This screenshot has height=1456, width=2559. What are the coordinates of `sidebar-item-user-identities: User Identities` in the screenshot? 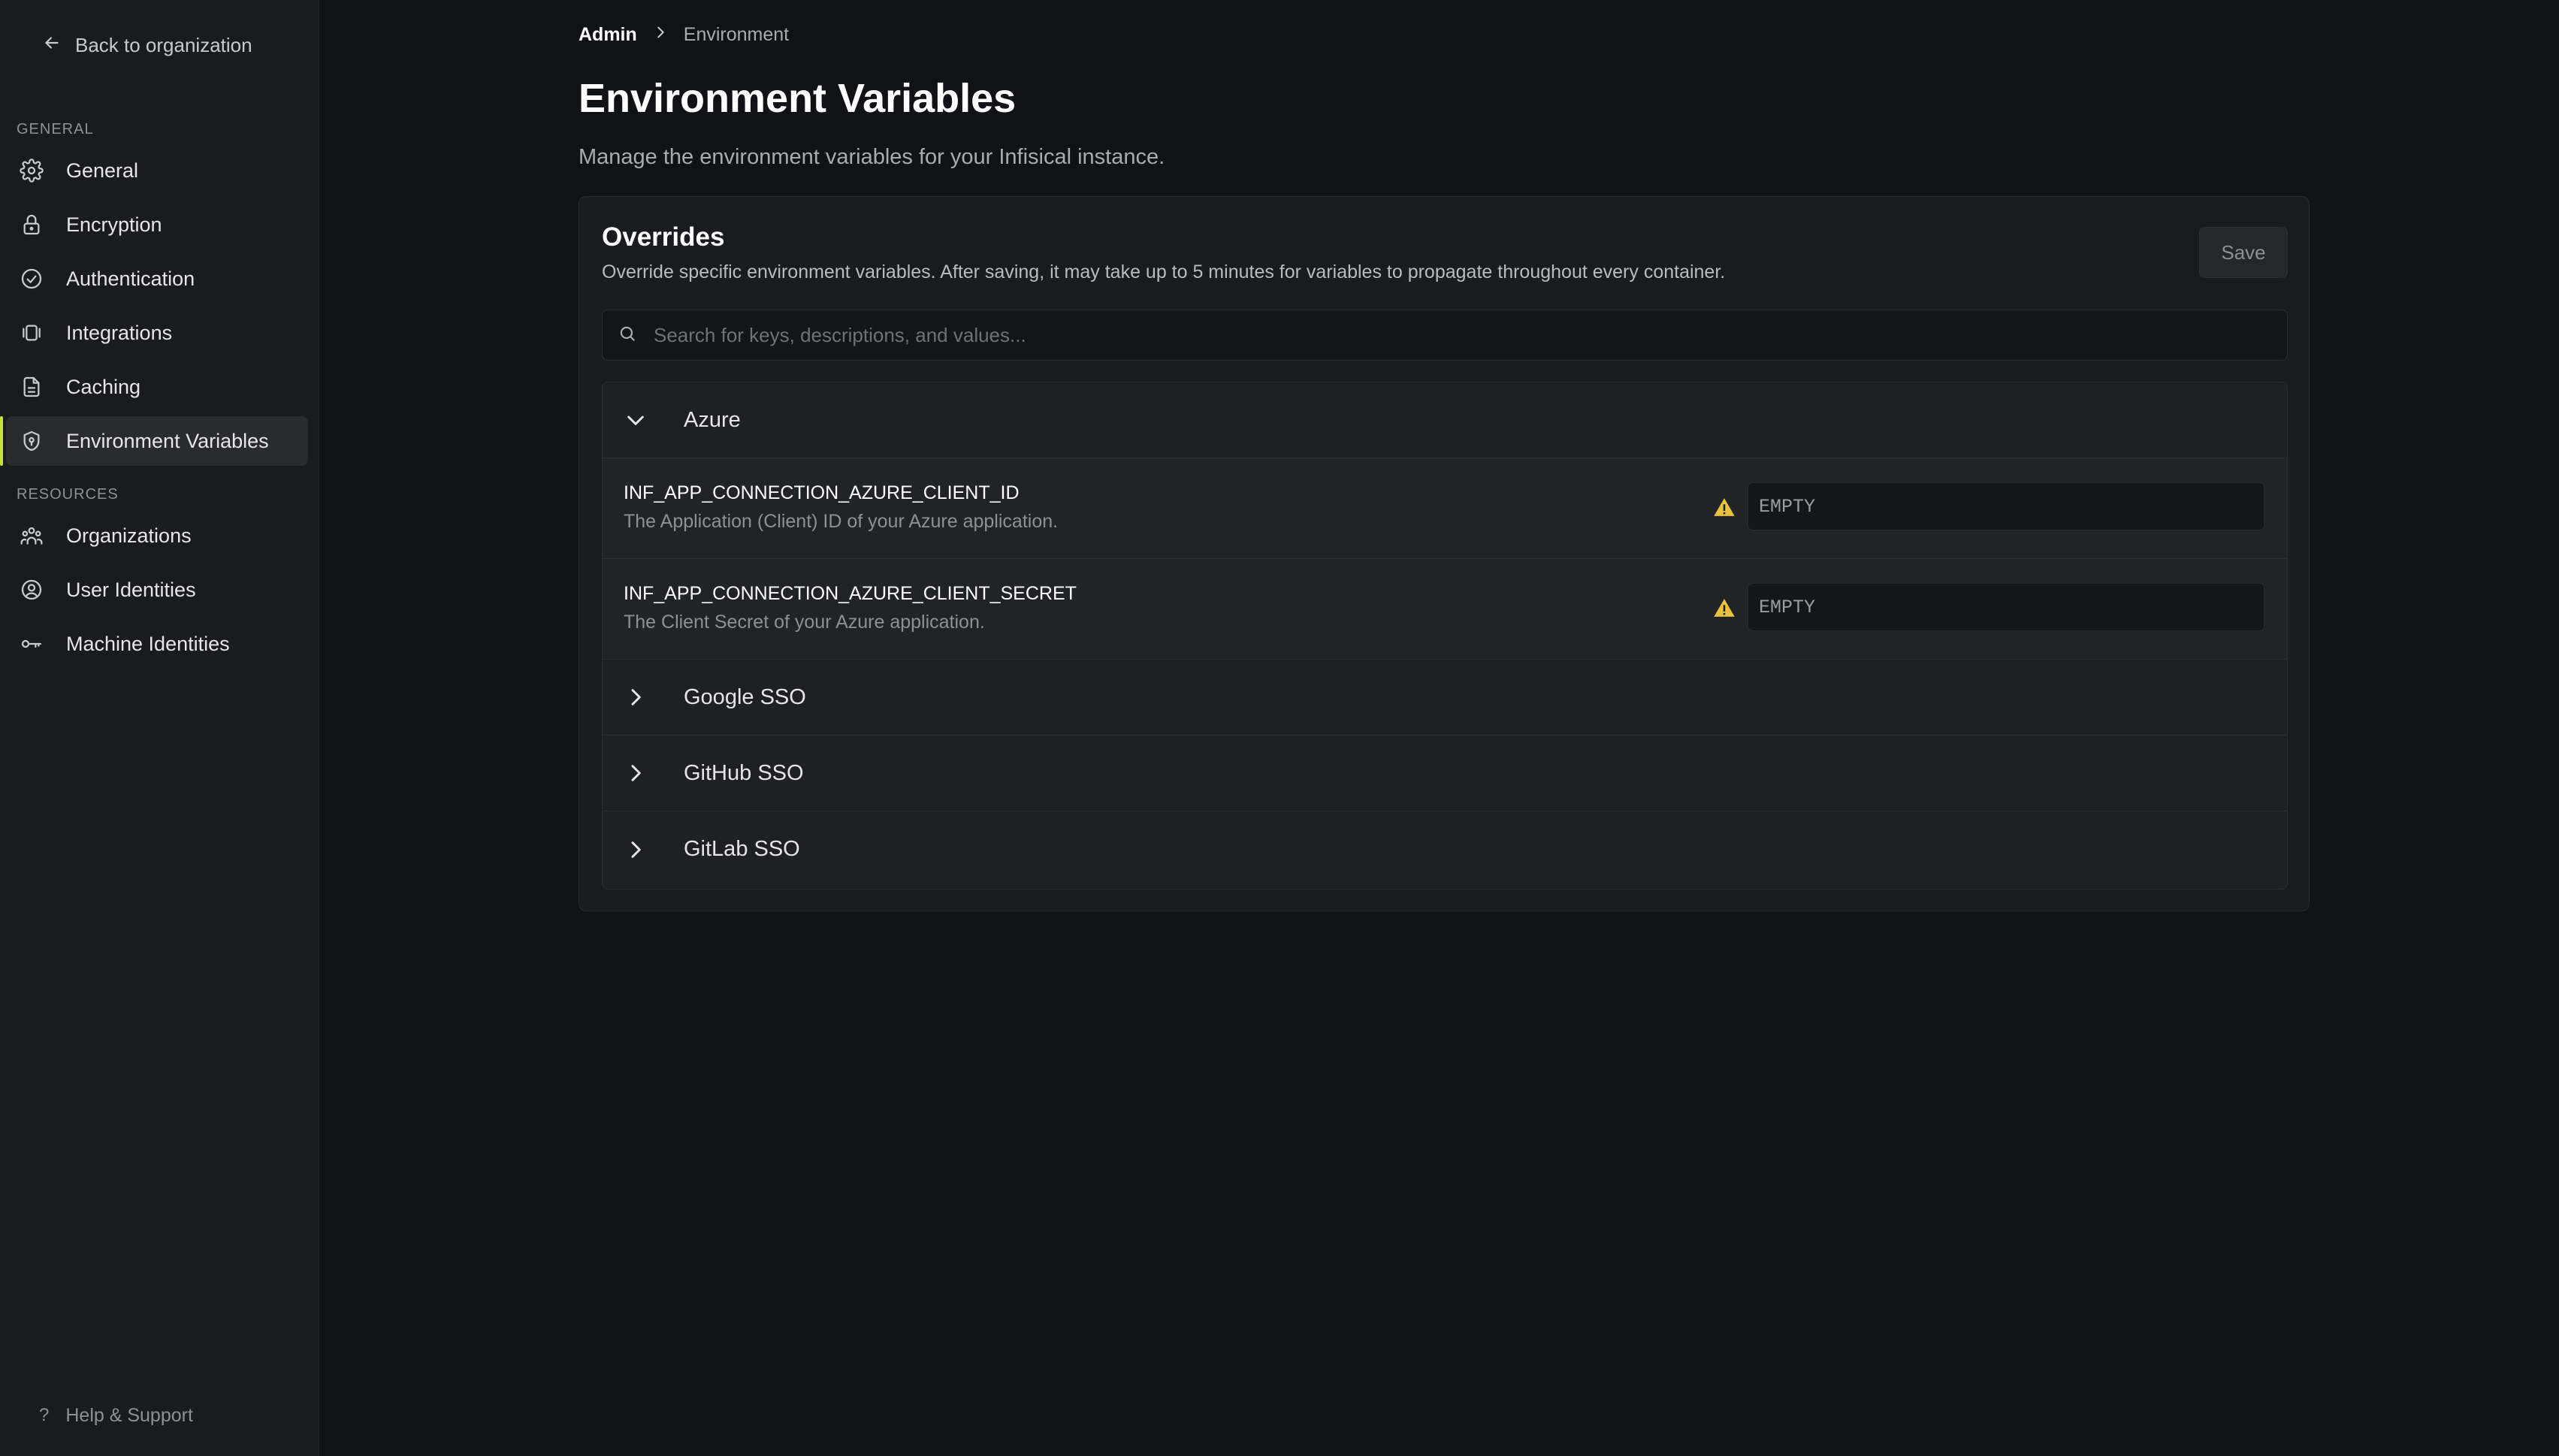 It's located at (157, 590).